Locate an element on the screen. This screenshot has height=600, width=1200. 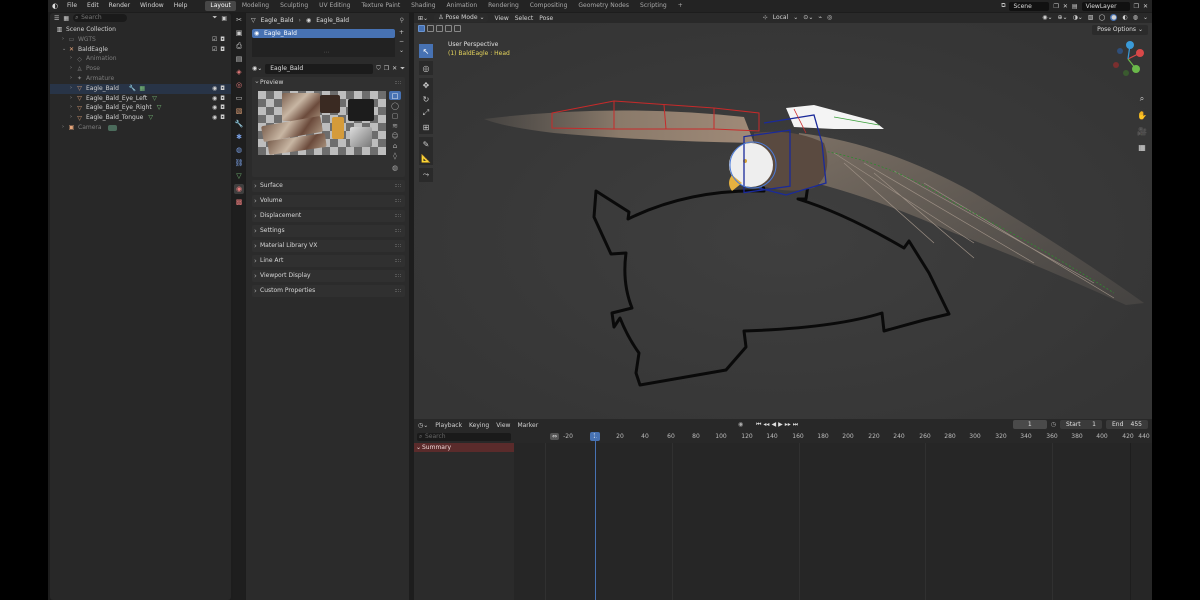
playhead-line is located at coordinates (595, 516).